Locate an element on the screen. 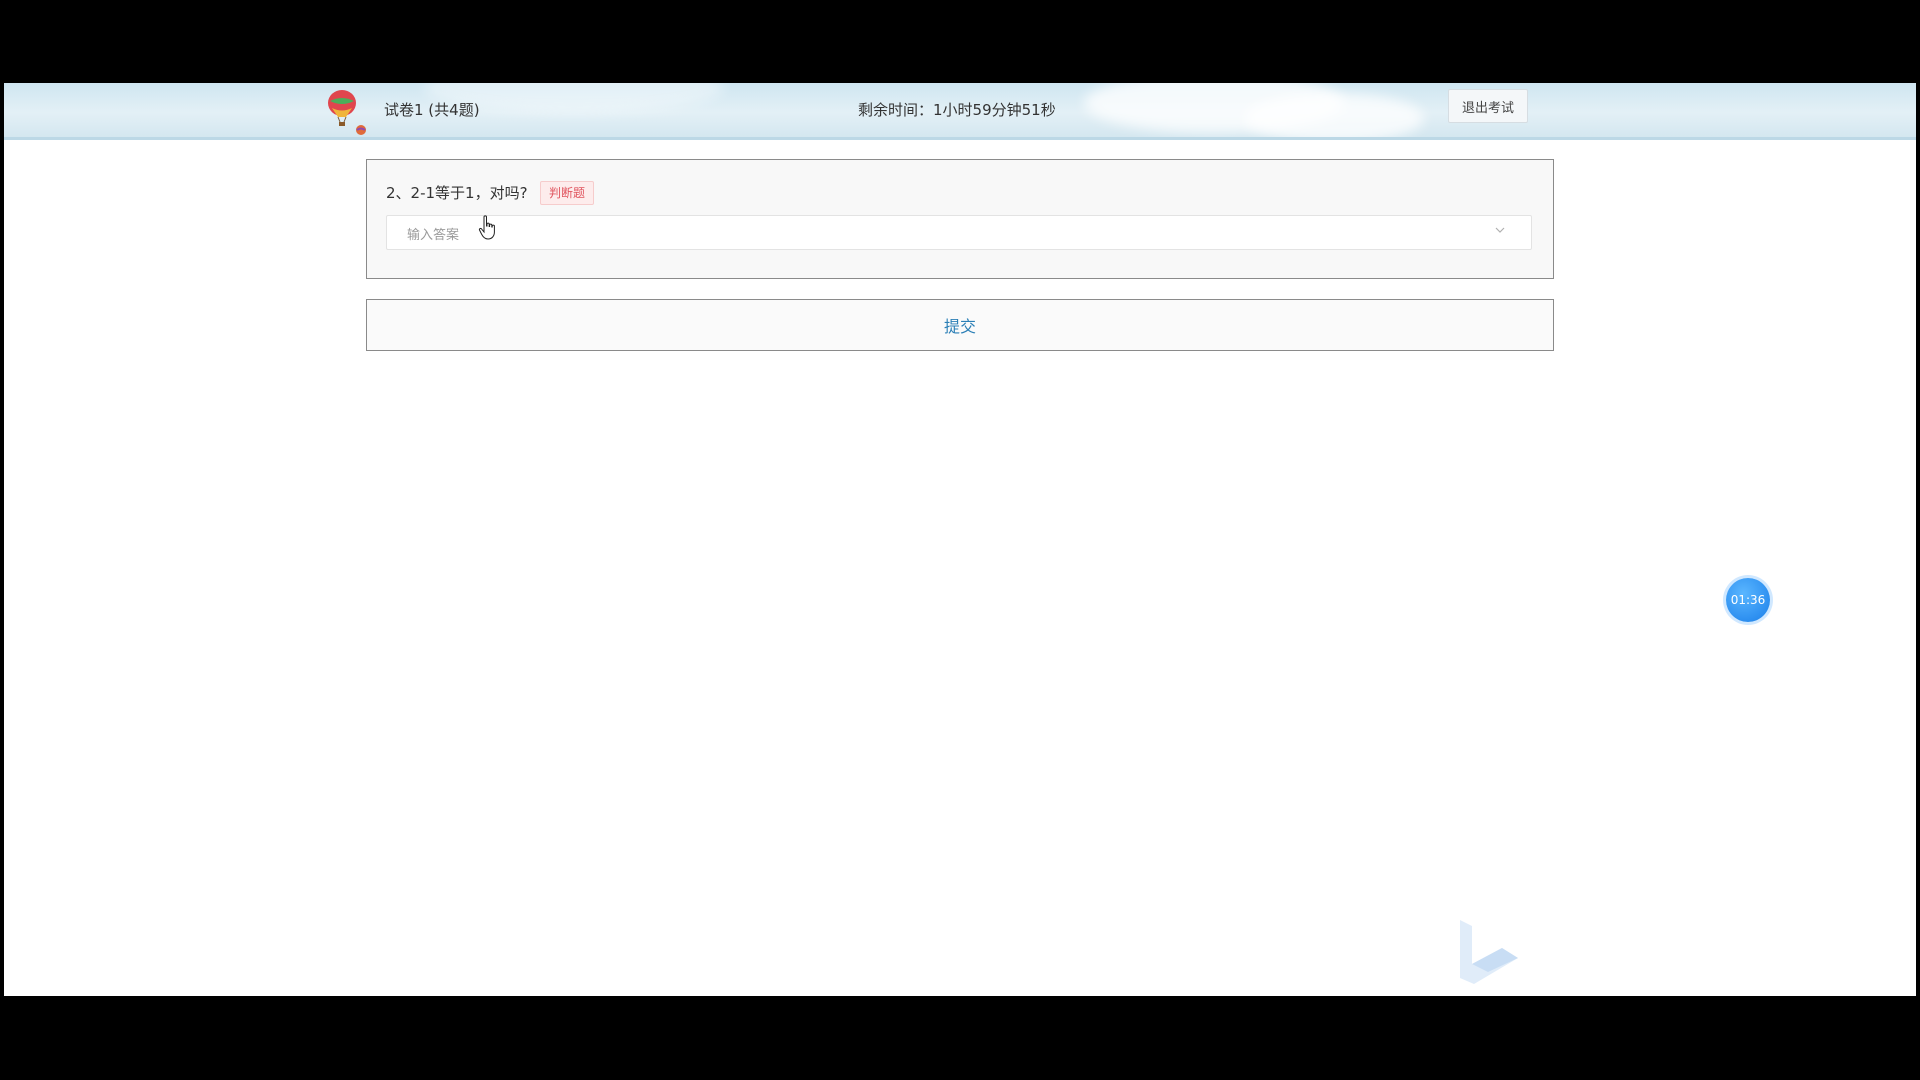 The height and width of the screenshot is (1080, 1920). hand-cursor-icon is located at coordinates (486, 227).